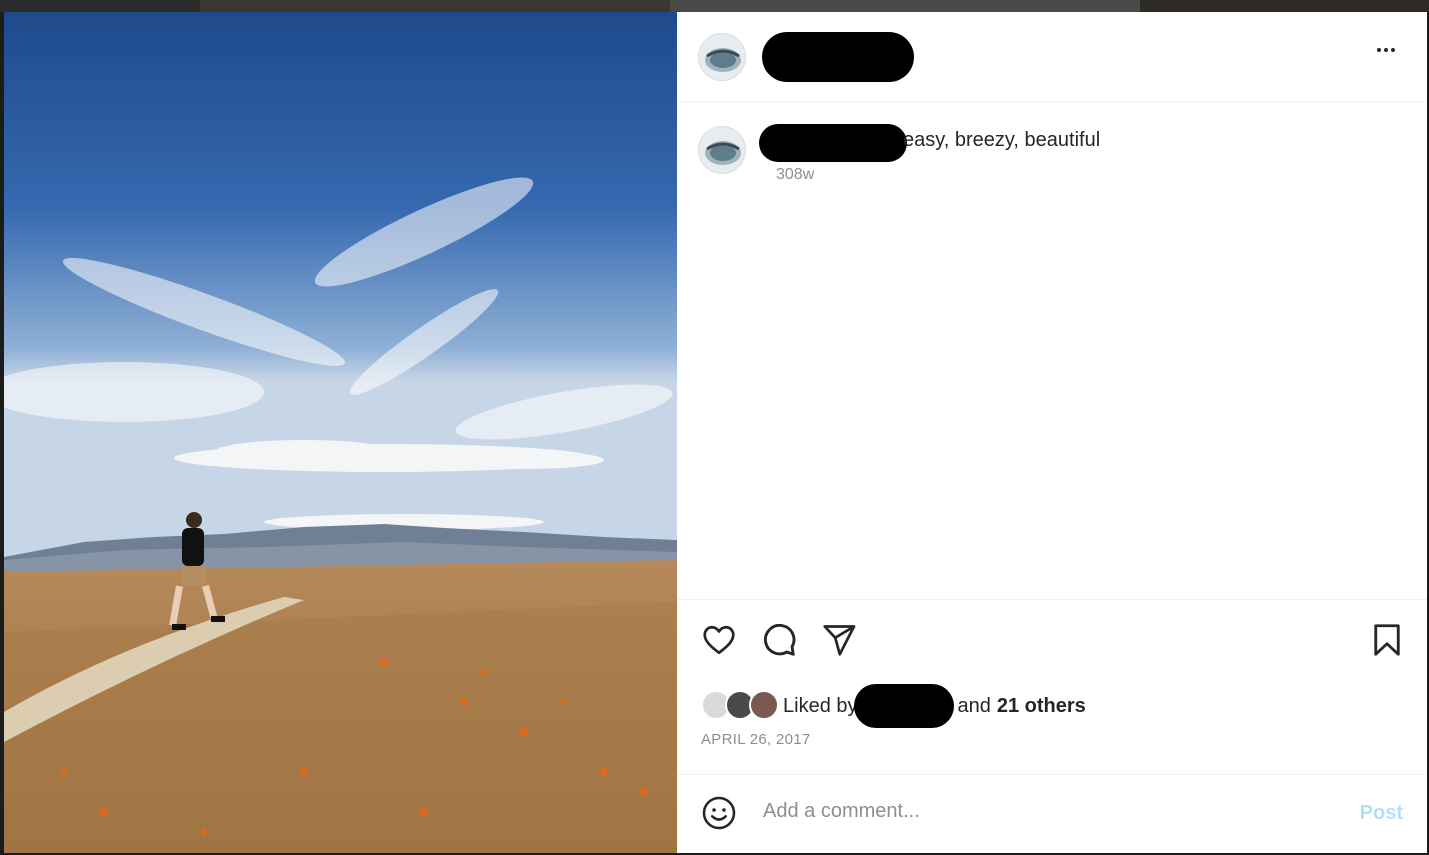 This screenshot has width=1429, height=855. Describe the element at coordinates (1387, 642) in the screenshot. I see `bookmark-icon` at that location.